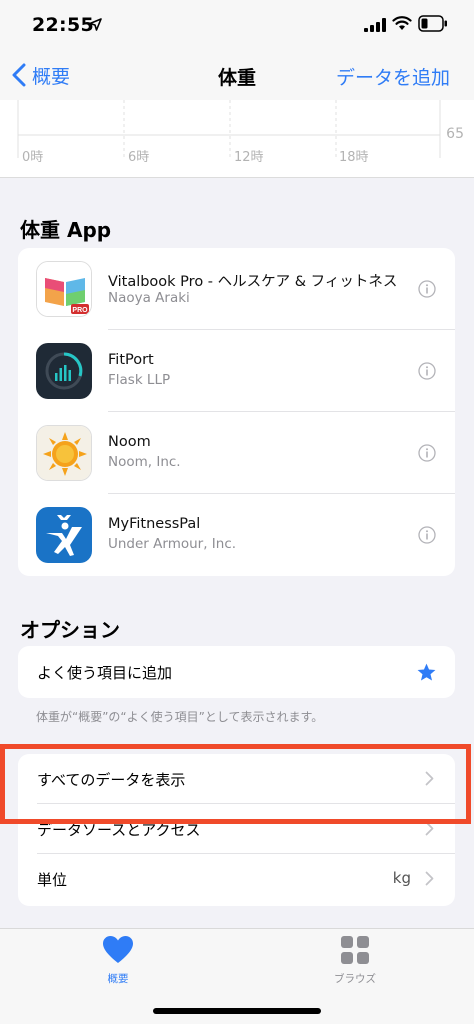 The image size is (474, 1024). I want to click on tab-label: 概要, so click(118, 979).